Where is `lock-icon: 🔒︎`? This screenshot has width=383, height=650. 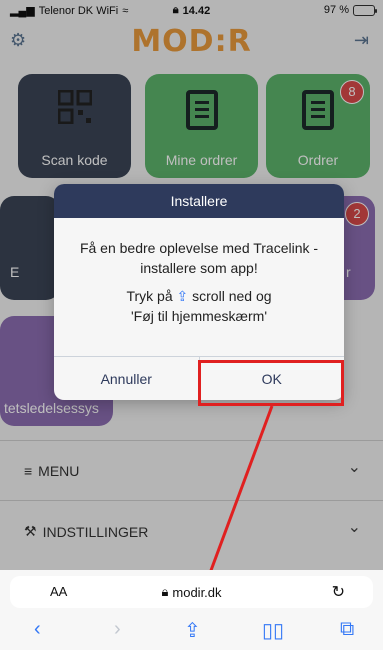 lock-icon: 🔒︎ is located at coordinates (165, 591).